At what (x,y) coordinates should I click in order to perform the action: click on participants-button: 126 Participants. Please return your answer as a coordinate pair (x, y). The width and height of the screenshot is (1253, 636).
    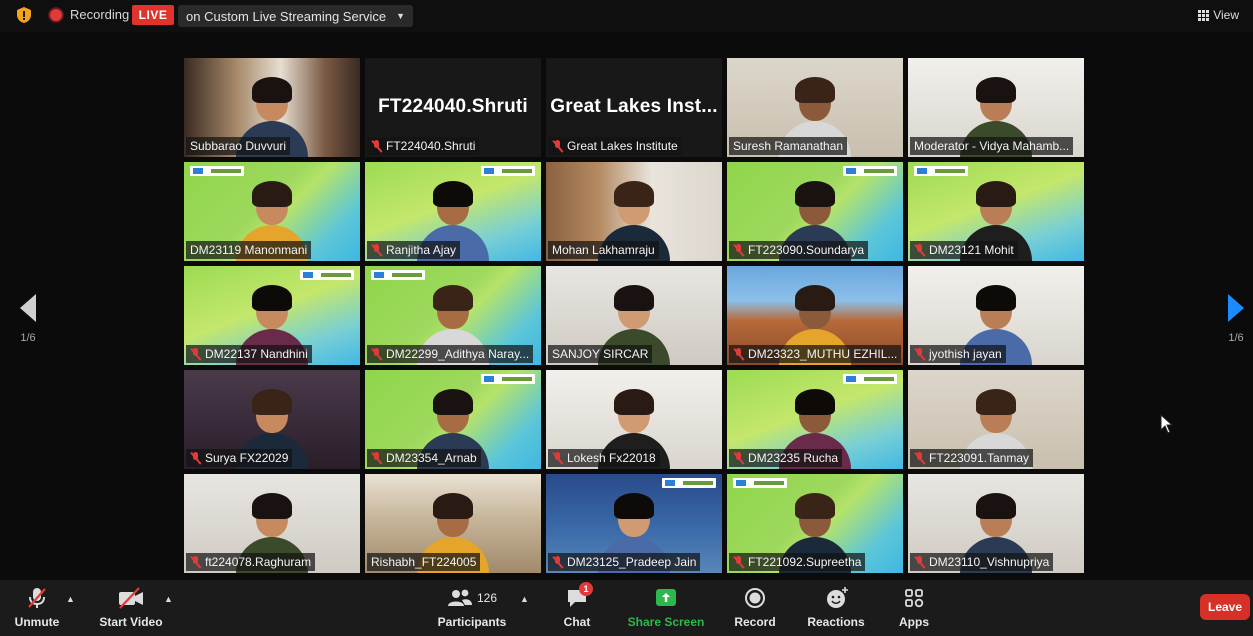
    Looking at the image, I should click on (472, 607).